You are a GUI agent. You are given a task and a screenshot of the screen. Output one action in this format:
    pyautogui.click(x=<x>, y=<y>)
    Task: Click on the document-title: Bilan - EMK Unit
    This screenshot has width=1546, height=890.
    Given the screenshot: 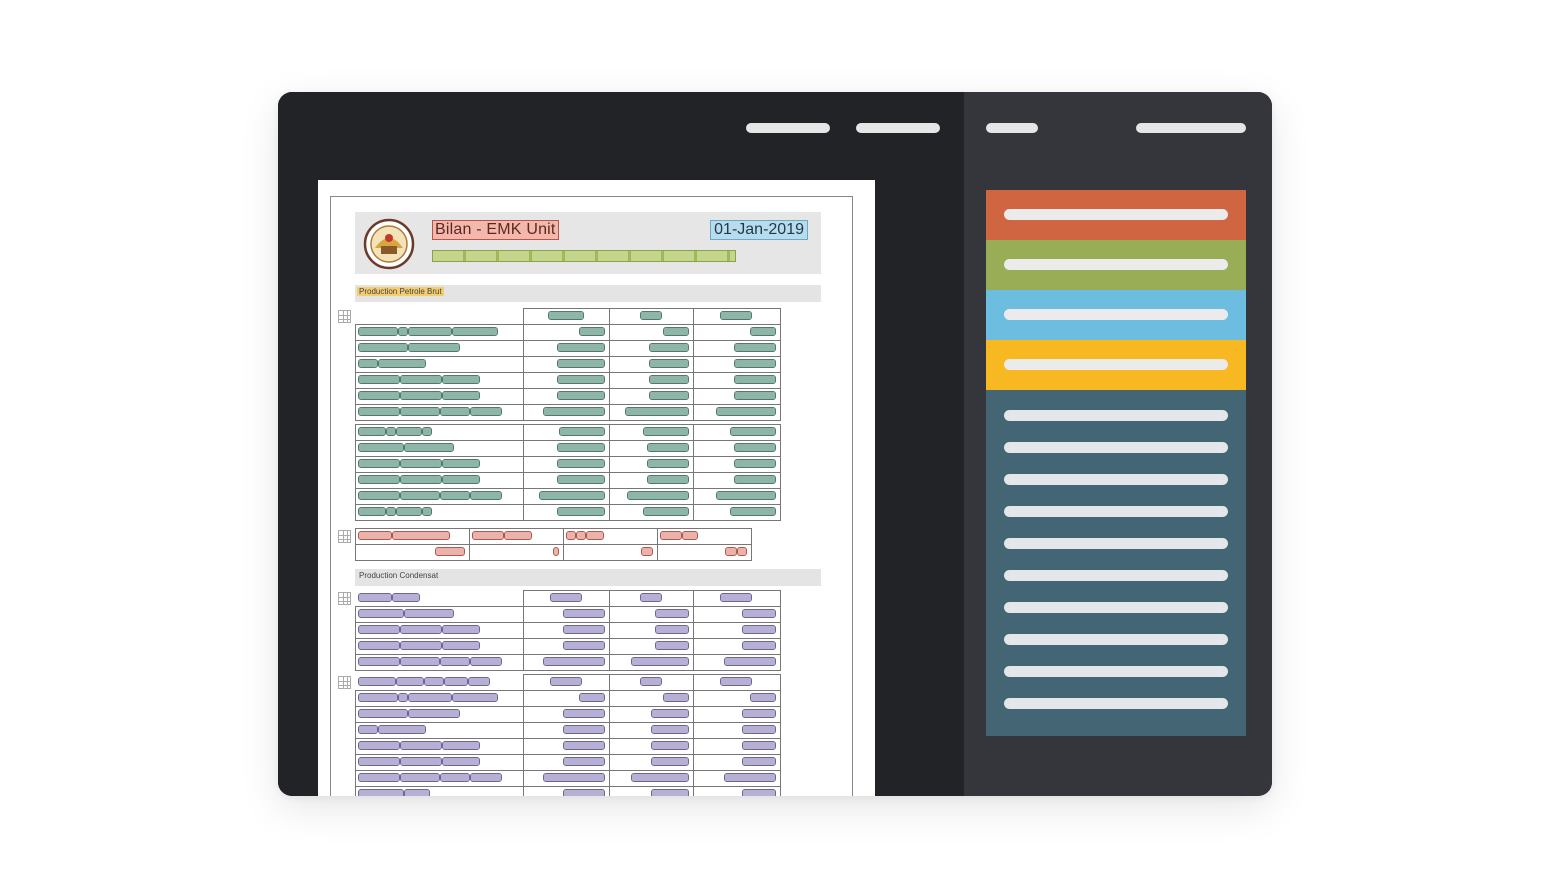 What is the action you would take?
    pyautogui.click(x=495, y=230)
    